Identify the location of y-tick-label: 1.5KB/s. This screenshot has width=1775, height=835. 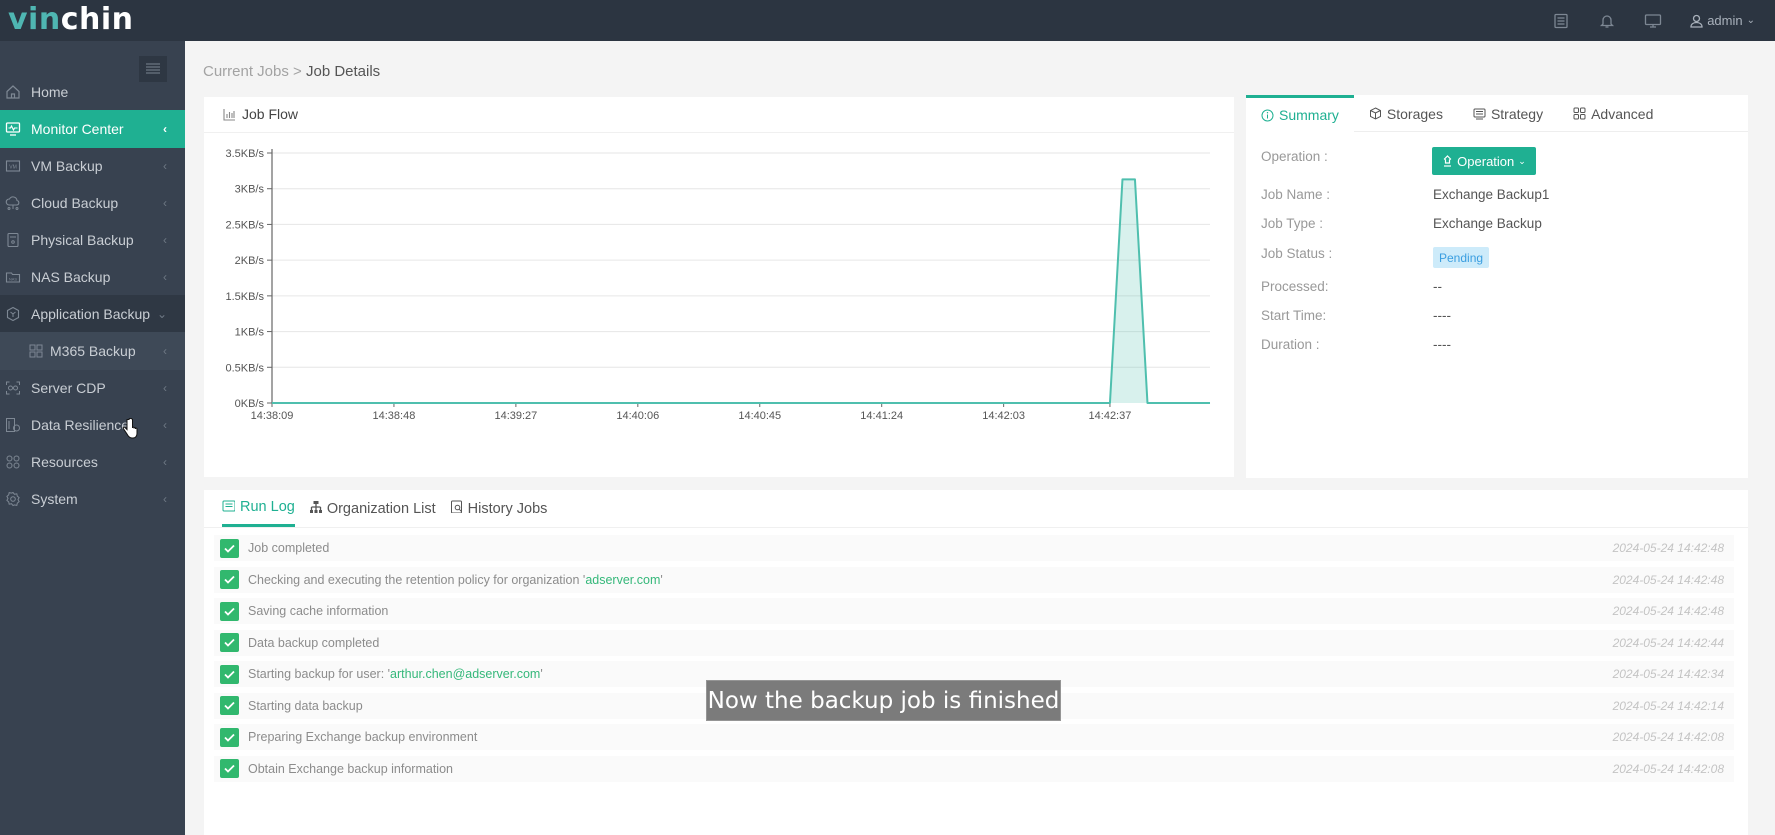
(244, 297).